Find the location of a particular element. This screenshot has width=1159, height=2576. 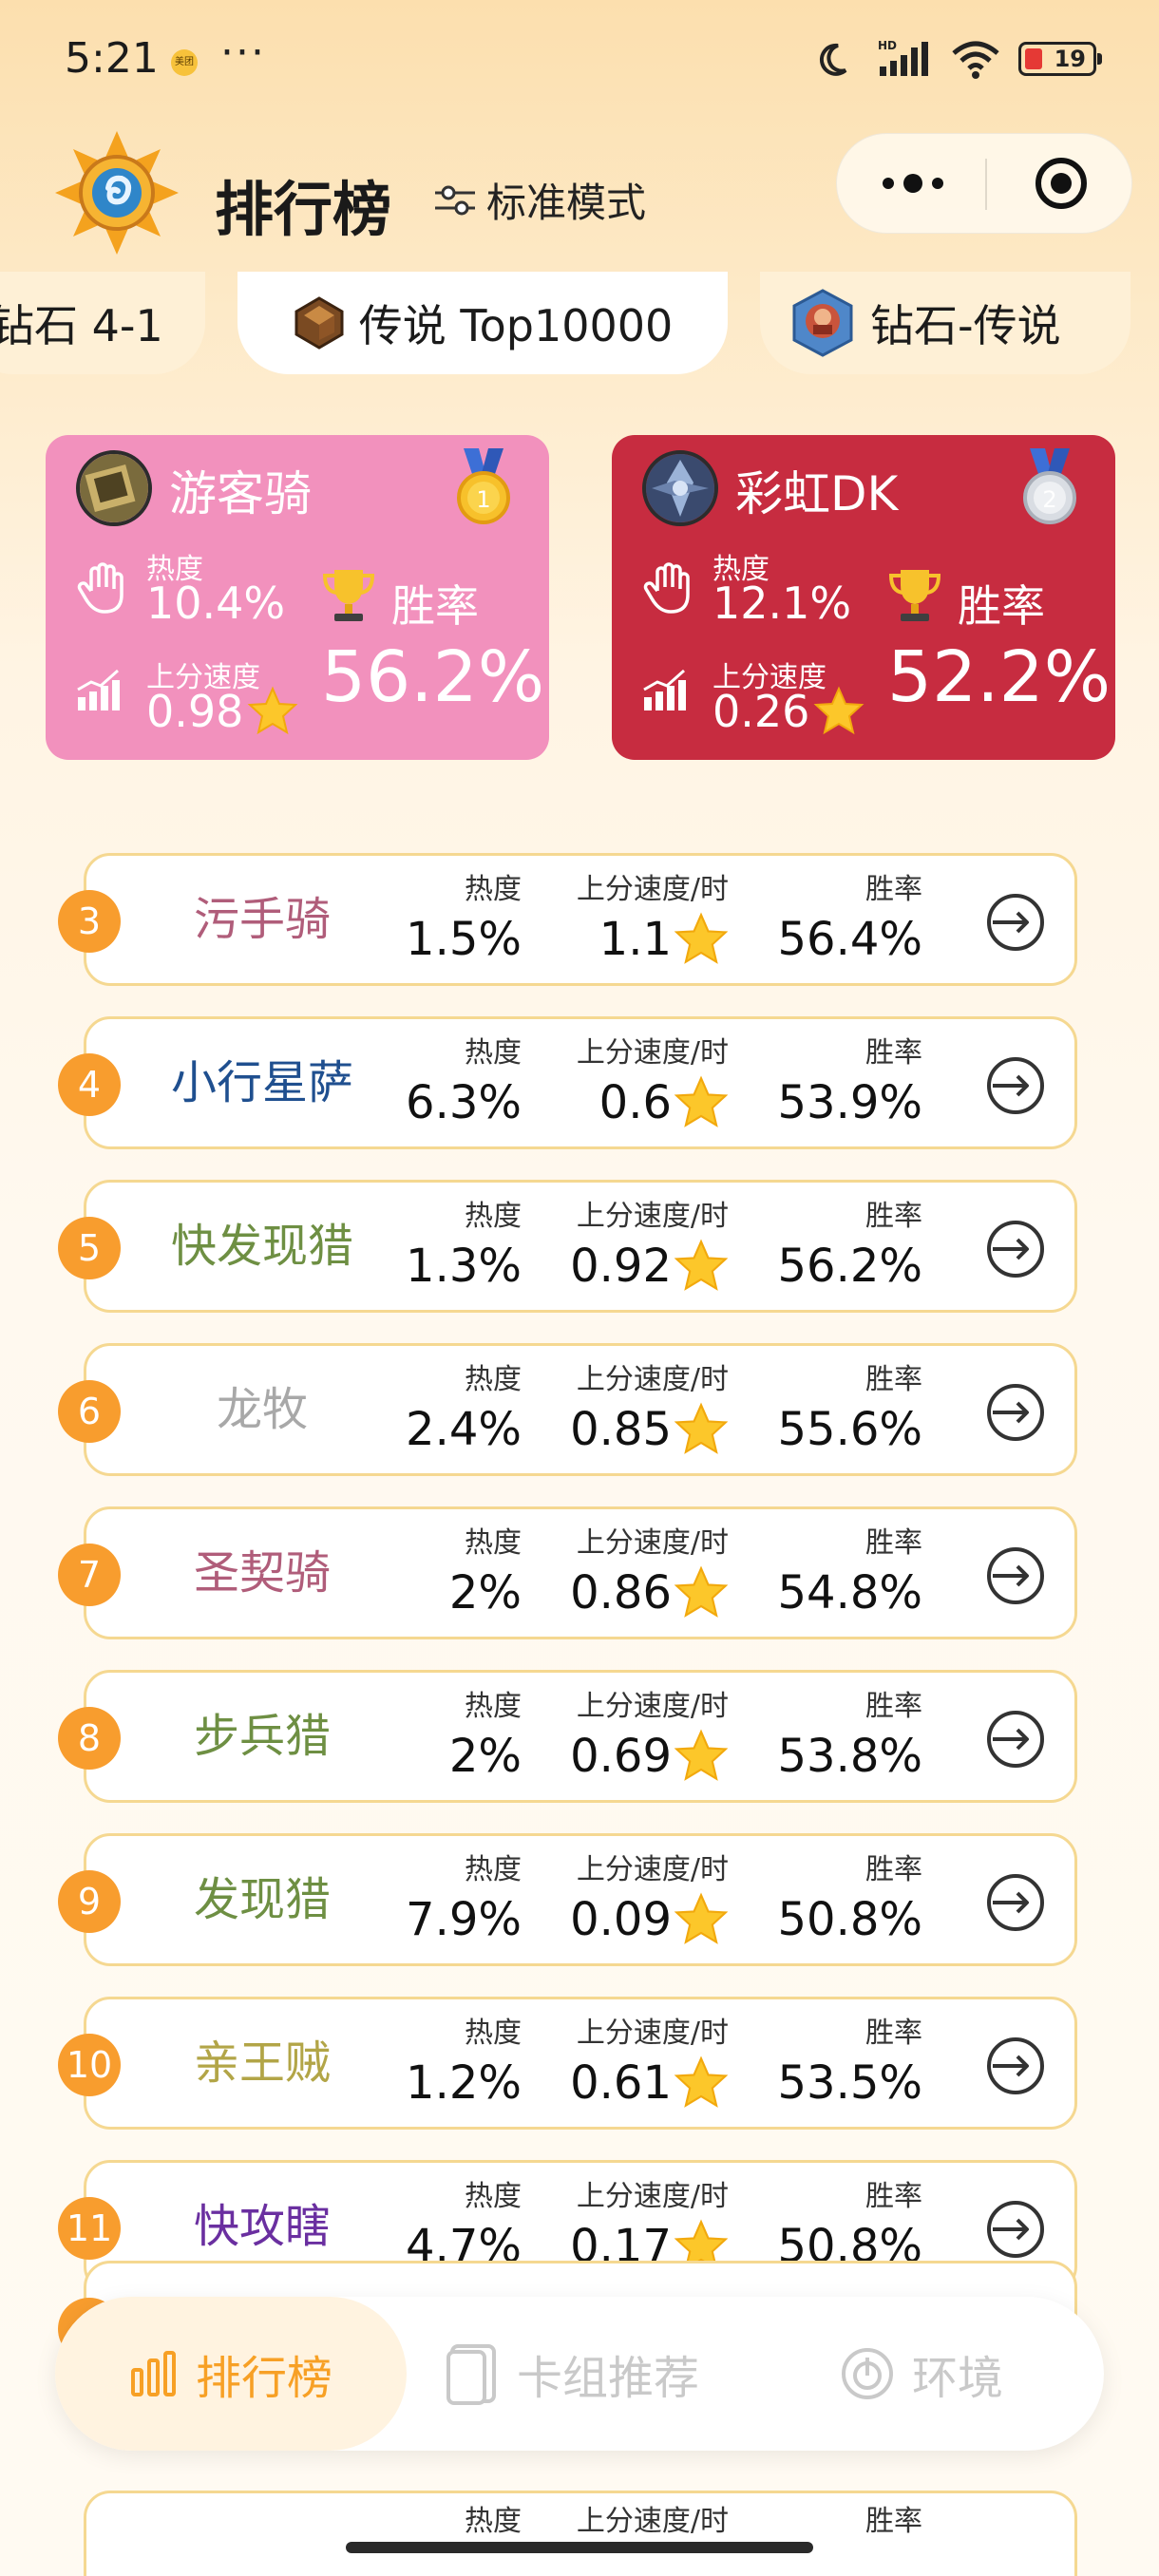

win-column: 胜率 56.2% is located at coordinates (827, 1247).